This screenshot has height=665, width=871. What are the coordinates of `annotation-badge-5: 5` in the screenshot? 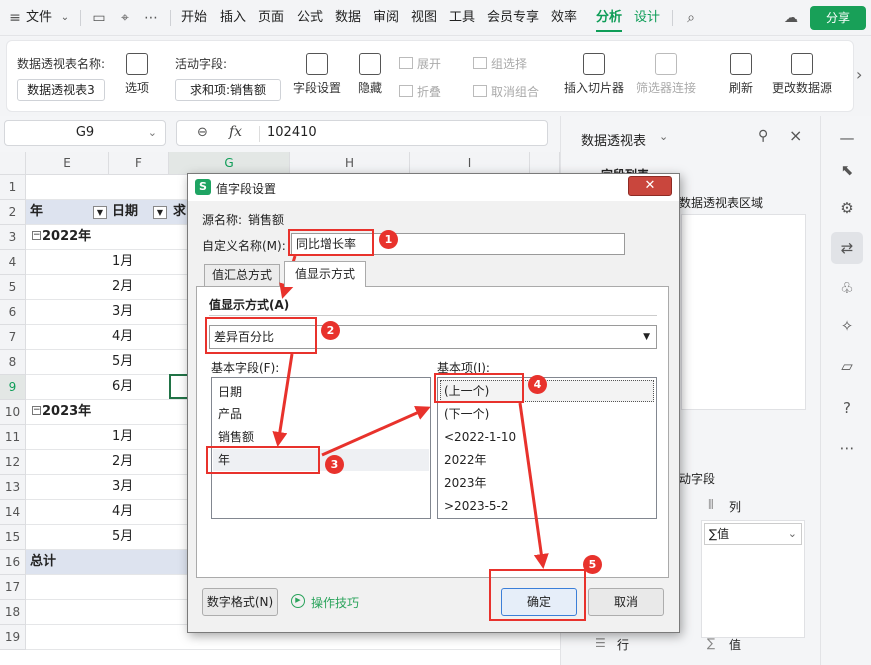 It's located at (592, 564).